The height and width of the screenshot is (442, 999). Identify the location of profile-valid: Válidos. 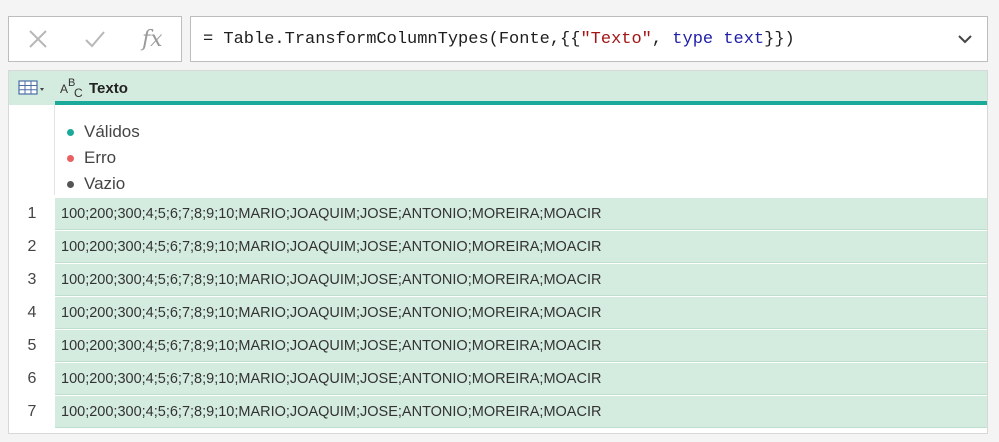
(521, 132).